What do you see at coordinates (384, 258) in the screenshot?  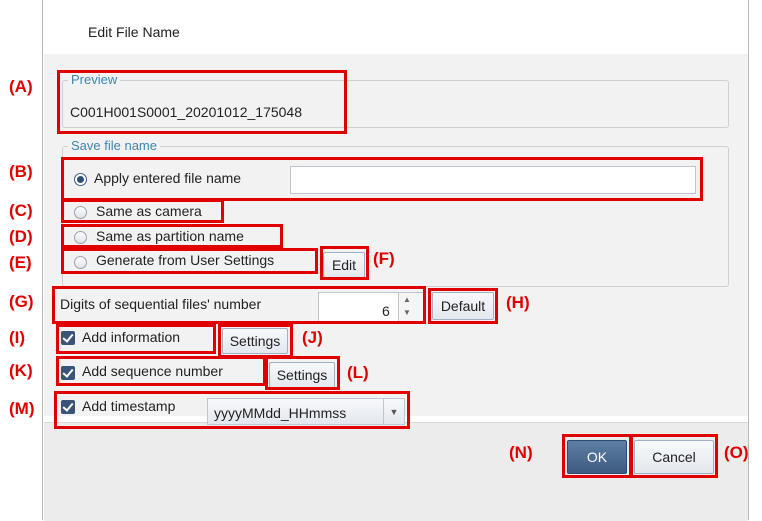 I see `annotation-f: (F)` at bounding box center [384, 258].